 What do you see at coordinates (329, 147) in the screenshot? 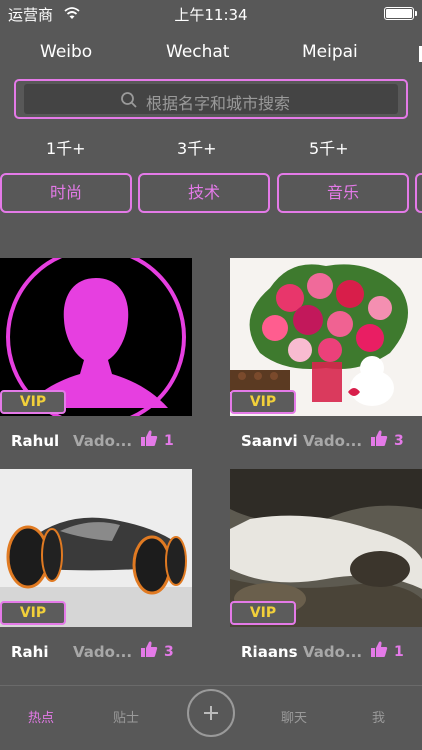
I see `filter-5k: 5千+` at bounding box center [329, 147].